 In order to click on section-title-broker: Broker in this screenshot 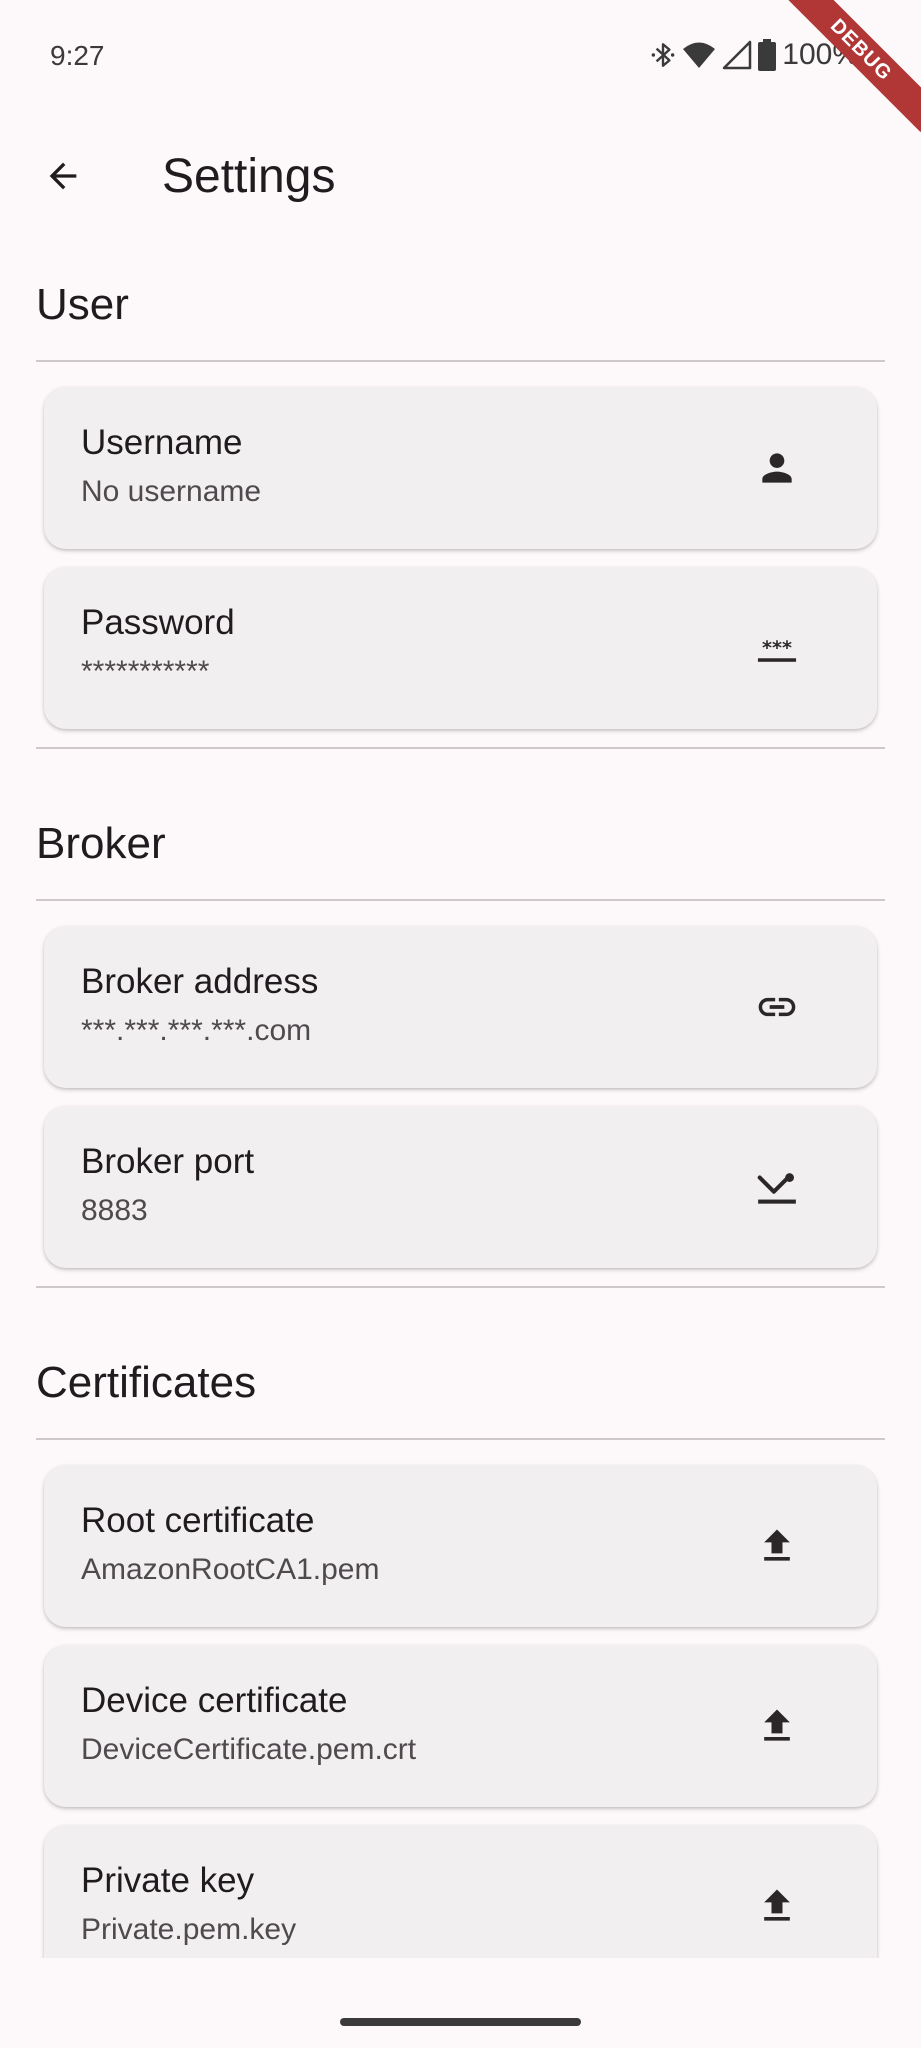, I will do `click(101, 843)`.